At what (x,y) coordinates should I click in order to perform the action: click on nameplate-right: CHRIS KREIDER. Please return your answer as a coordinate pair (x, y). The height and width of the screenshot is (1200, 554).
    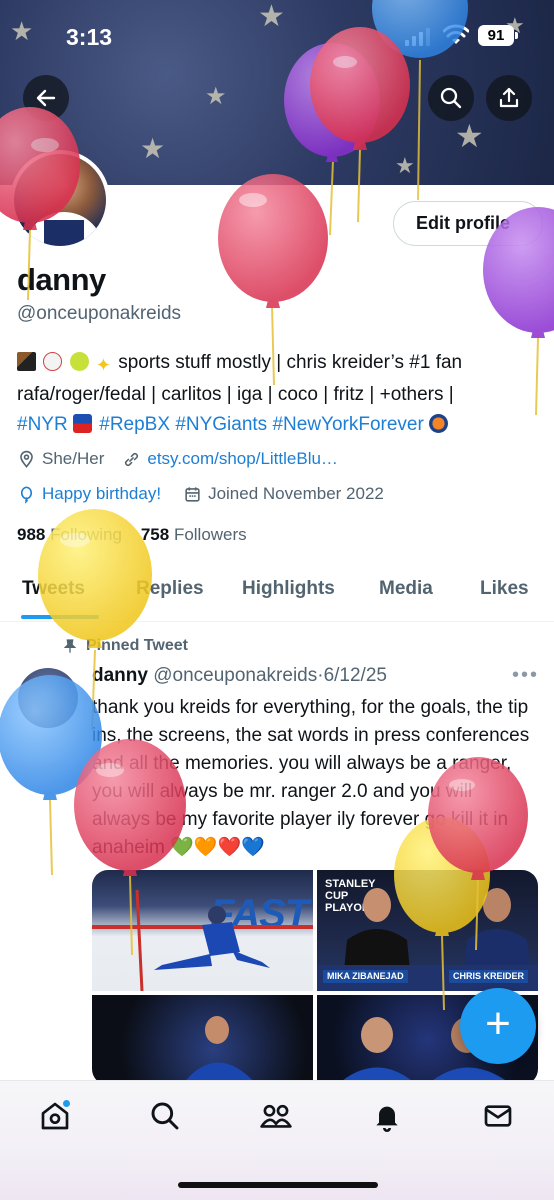
    Looking at the image, I should click on (489, 976).